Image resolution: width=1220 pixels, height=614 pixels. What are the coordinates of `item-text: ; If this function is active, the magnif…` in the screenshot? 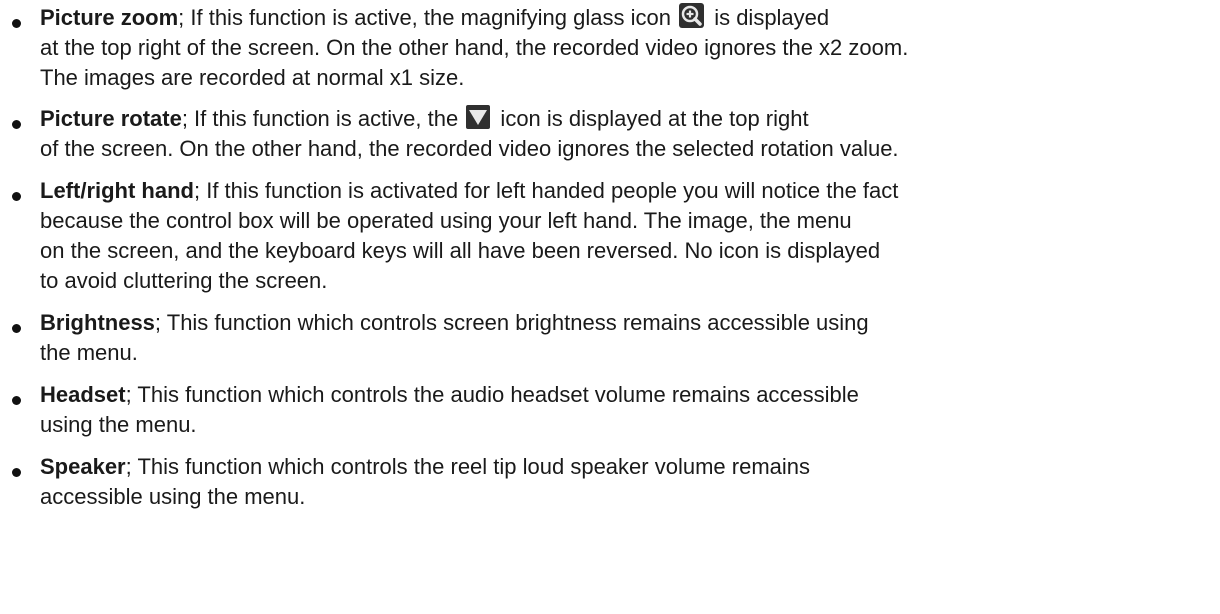 It's located at (424, 17).